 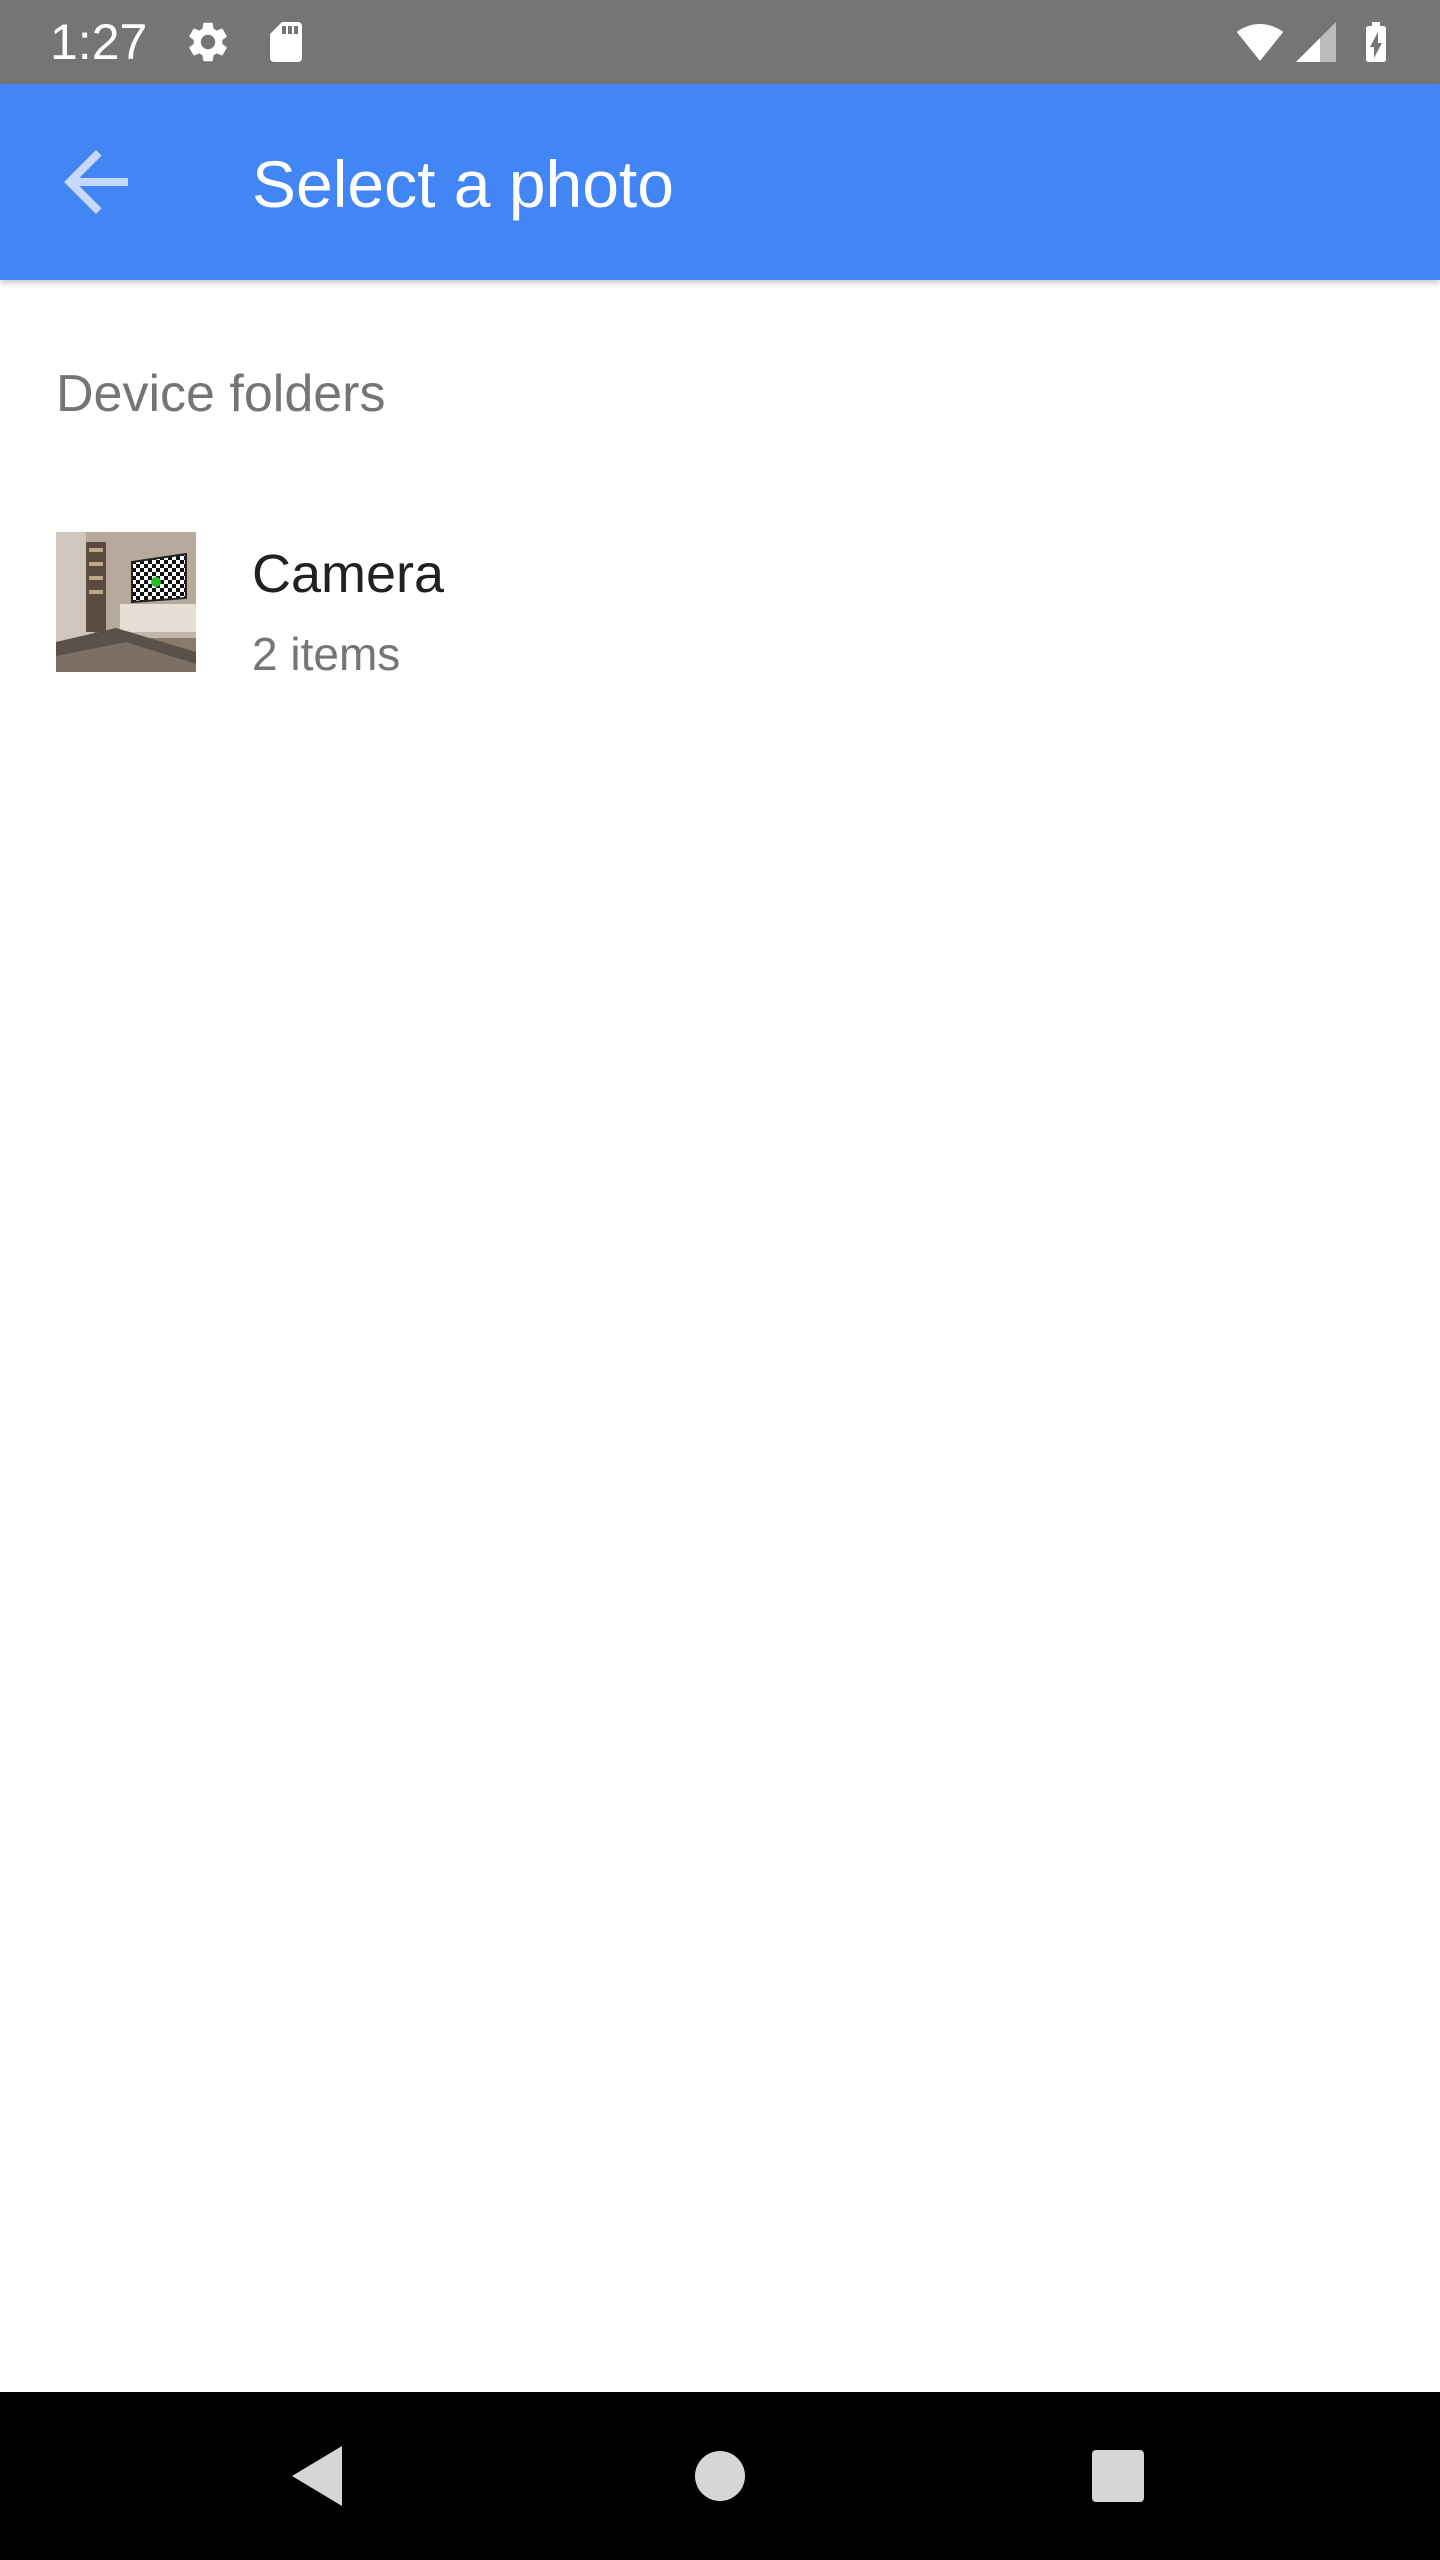 I want to click on nav-home-icon, so click(x=720, y=2476).